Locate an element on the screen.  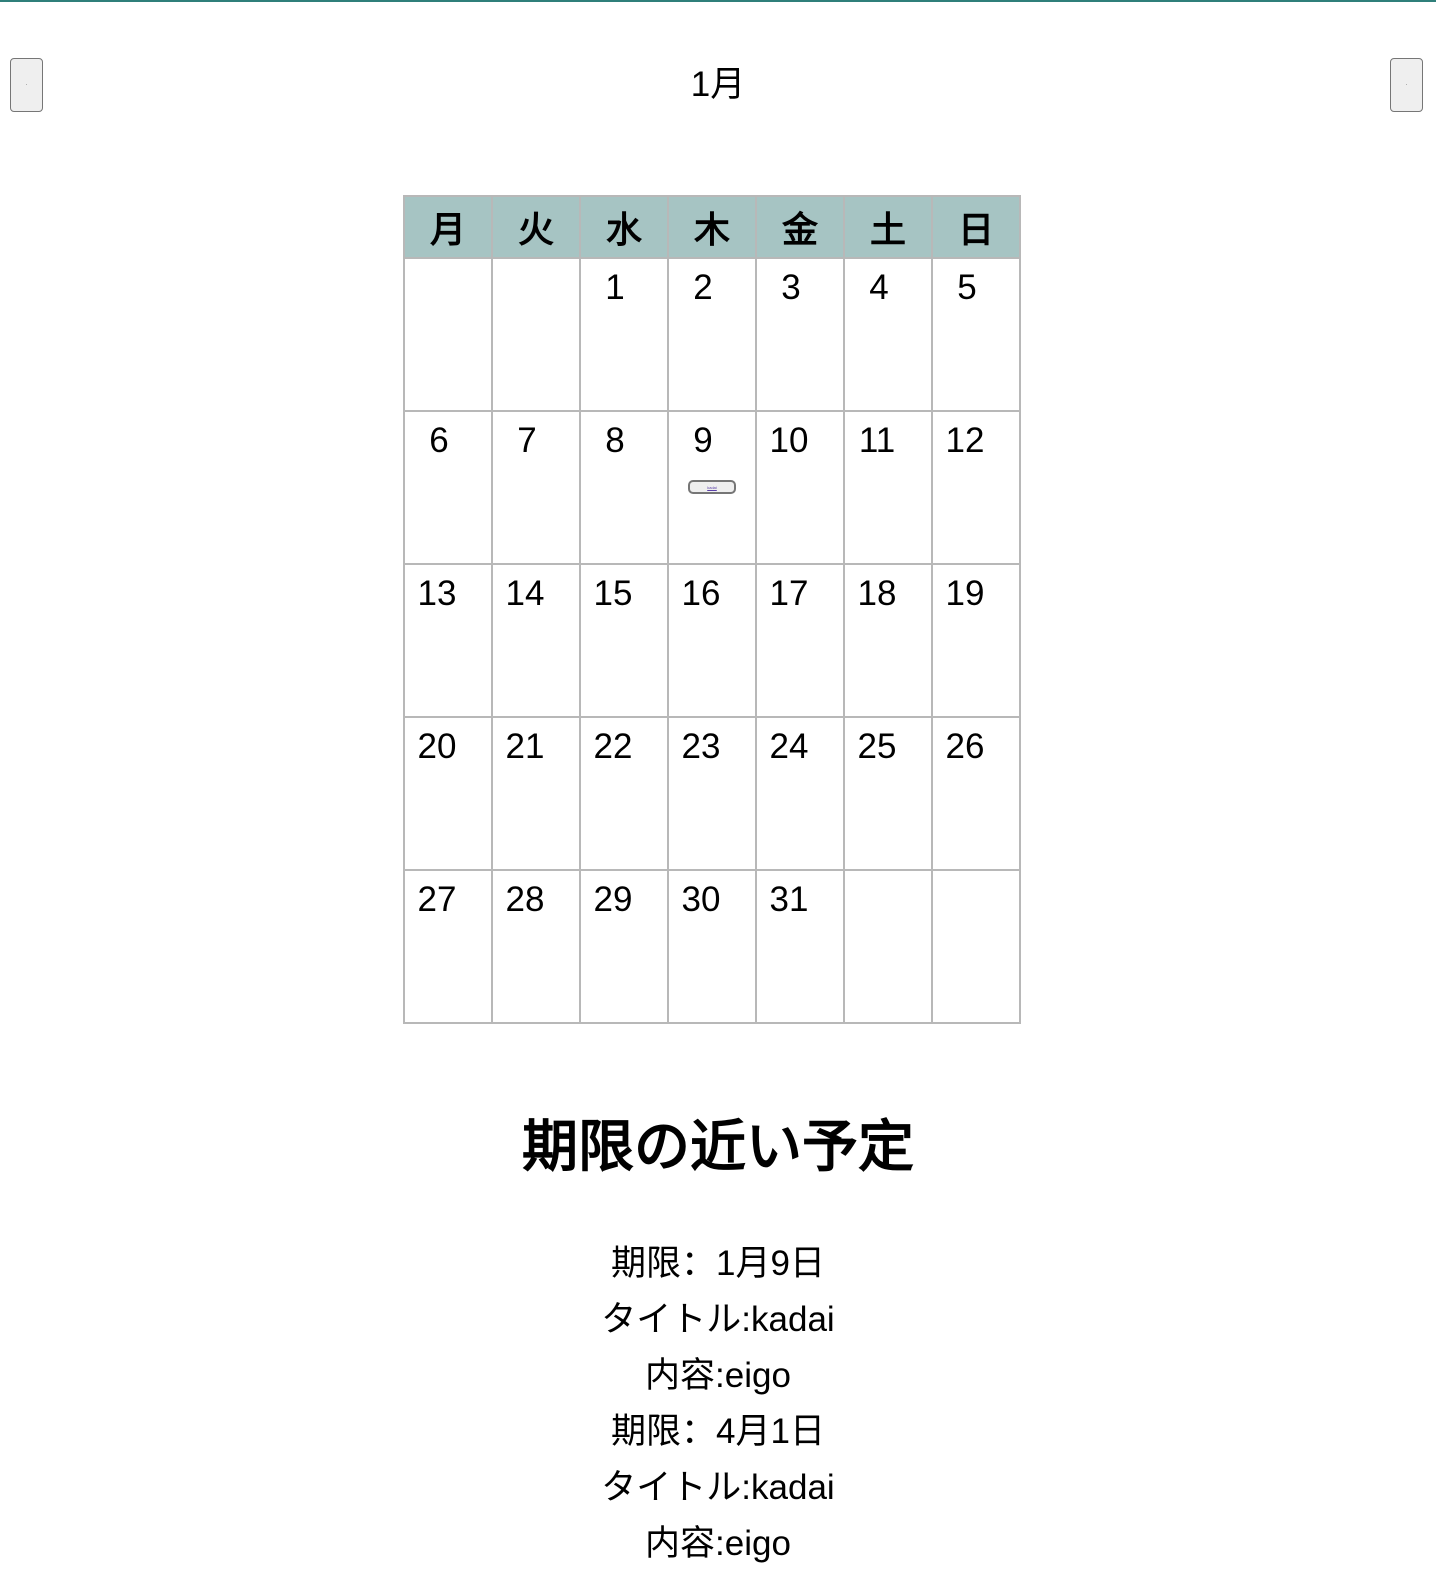
calendar-day-cell: 8 is located at coordinates (624, 487).